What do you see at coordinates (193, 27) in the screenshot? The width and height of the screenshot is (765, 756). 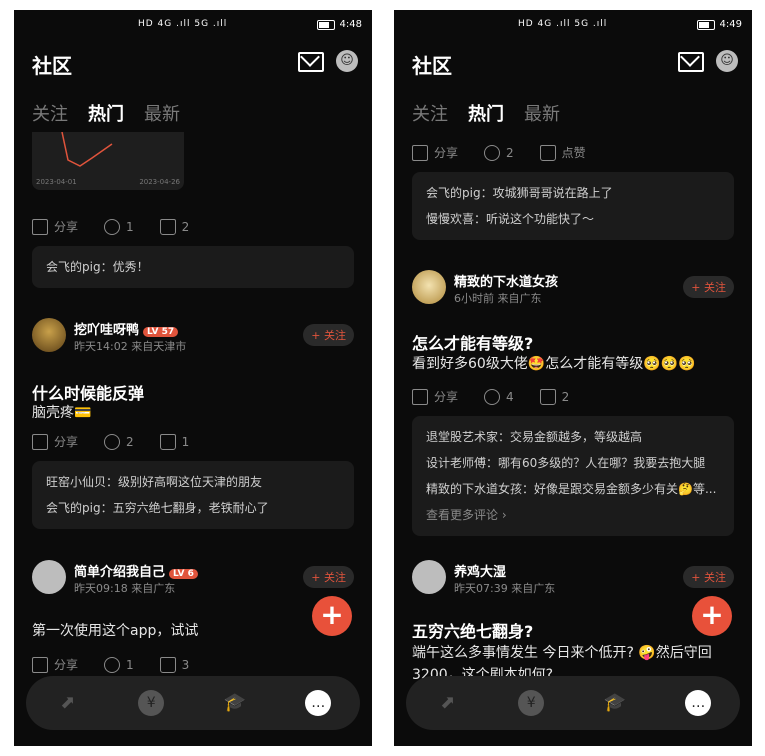 I see `status-bar: HD 4G .ıll 5G .ıll 4:48` at bounding box center [193, 27].